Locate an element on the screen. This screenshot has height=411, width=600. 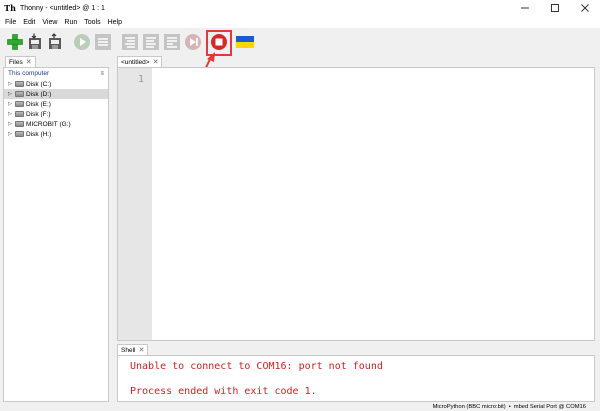
file-item-microbit-g: ▷ MICROBIT (G:) is located at coordinates (56, 124).